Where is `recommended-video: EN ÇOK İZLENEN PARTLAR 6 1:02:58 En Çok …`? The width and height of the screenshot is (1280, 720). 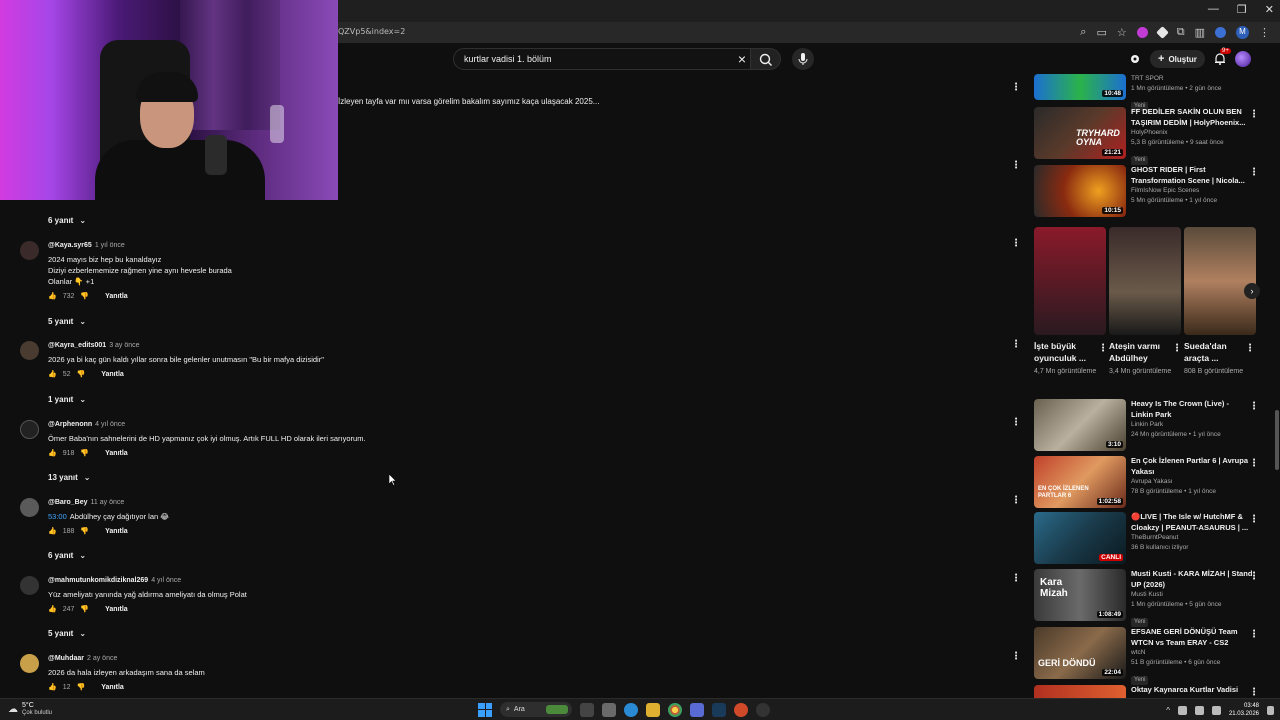 recommended-video: EN ÇOK İZLENEN PARTLAR 6 1:02:58 En Çok … is located at coordinates (1154, 484).